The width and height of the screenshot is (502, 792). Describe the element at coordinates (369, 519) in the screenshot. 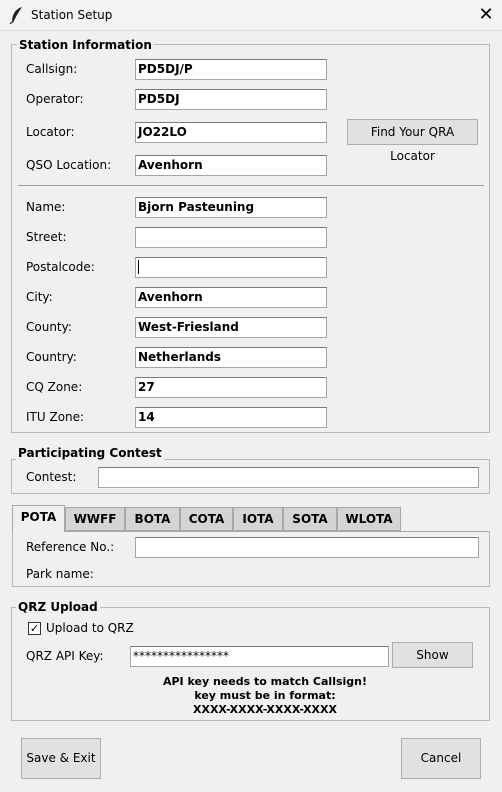

I see `tab-wlota: WLOTA` at that location.